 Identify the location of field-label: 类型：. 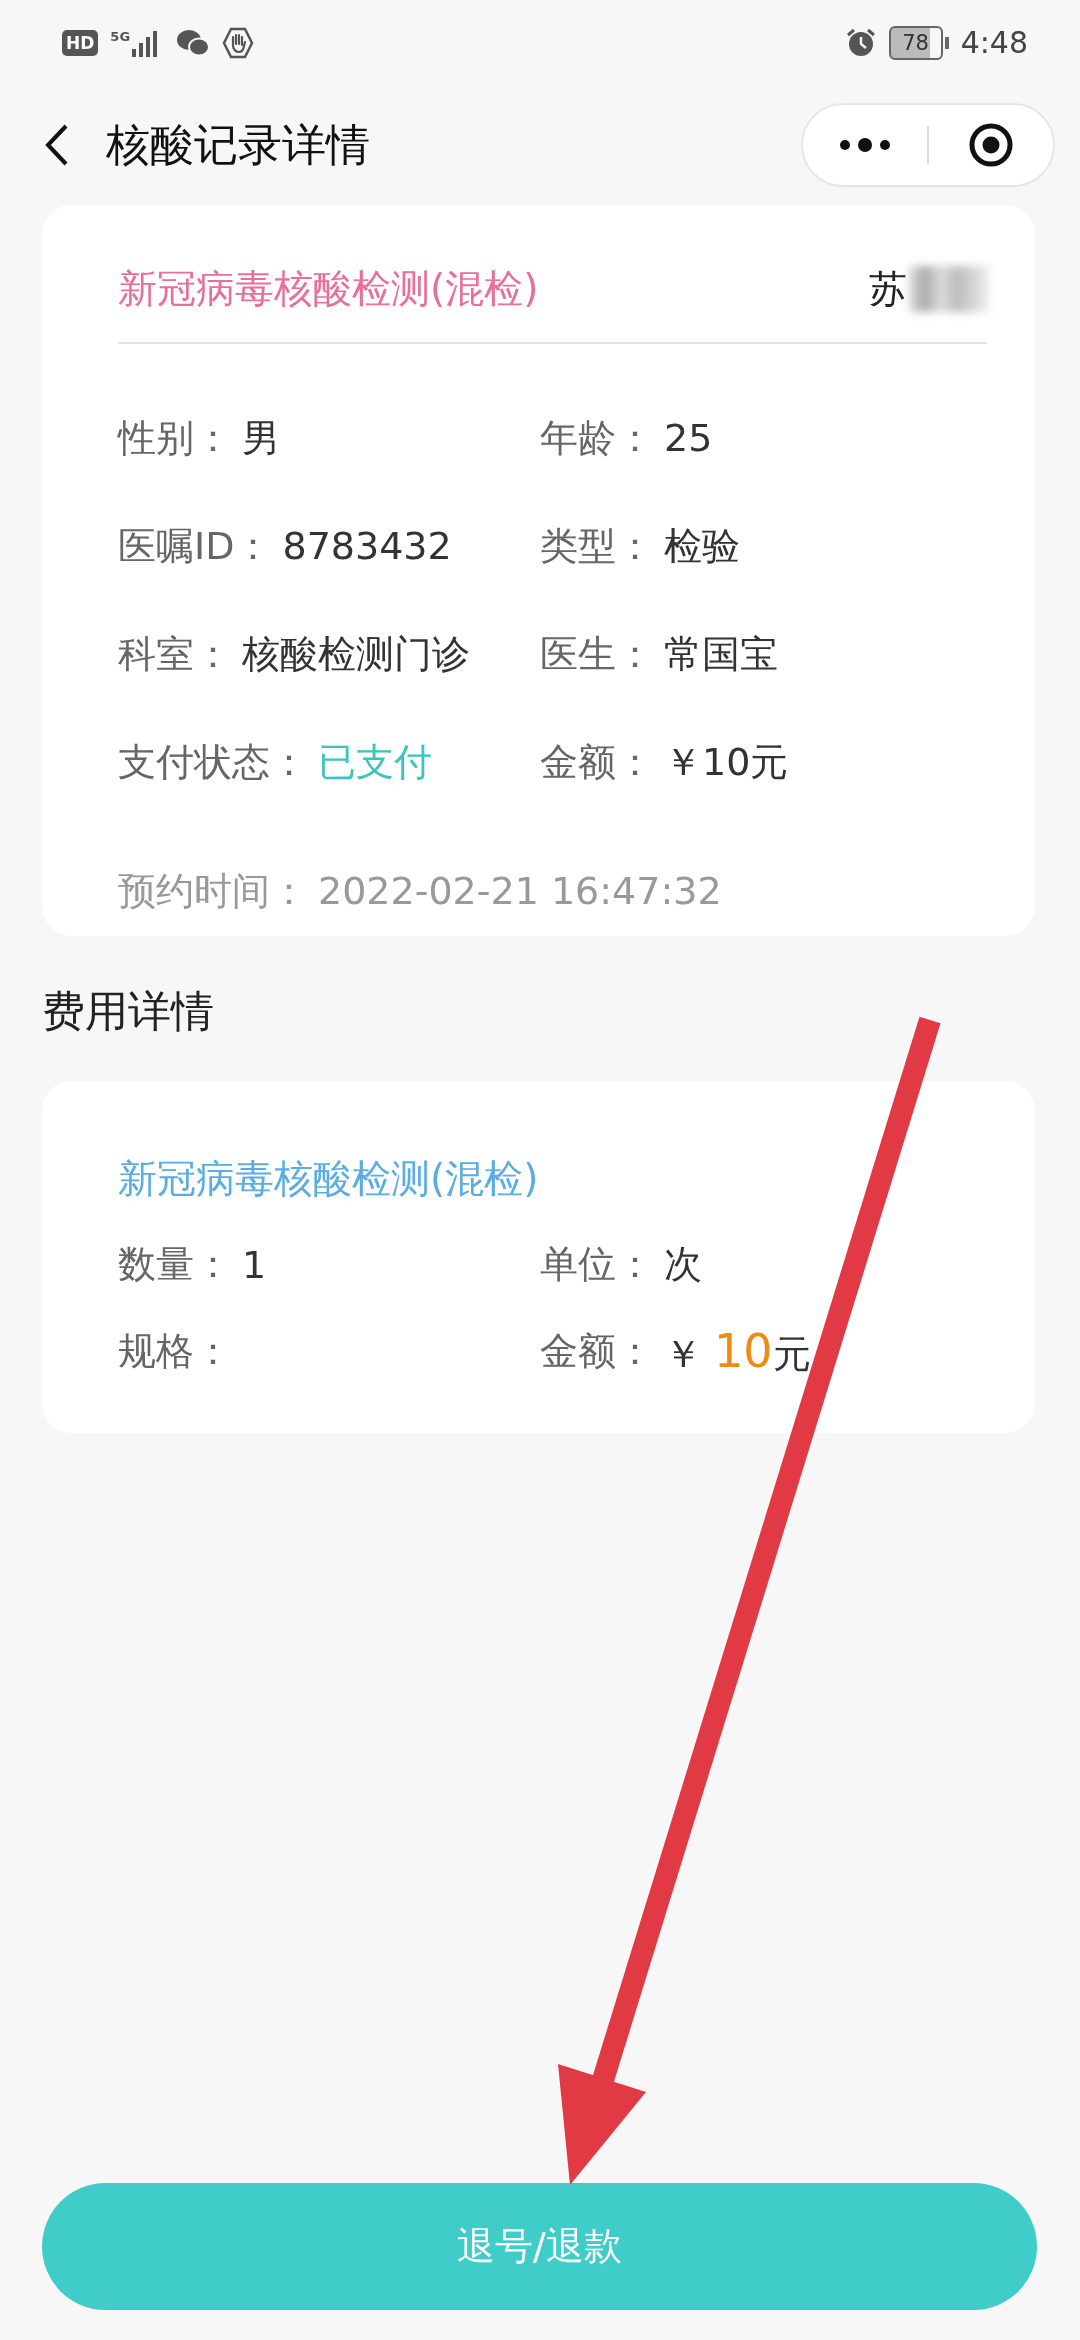
(597, 546).